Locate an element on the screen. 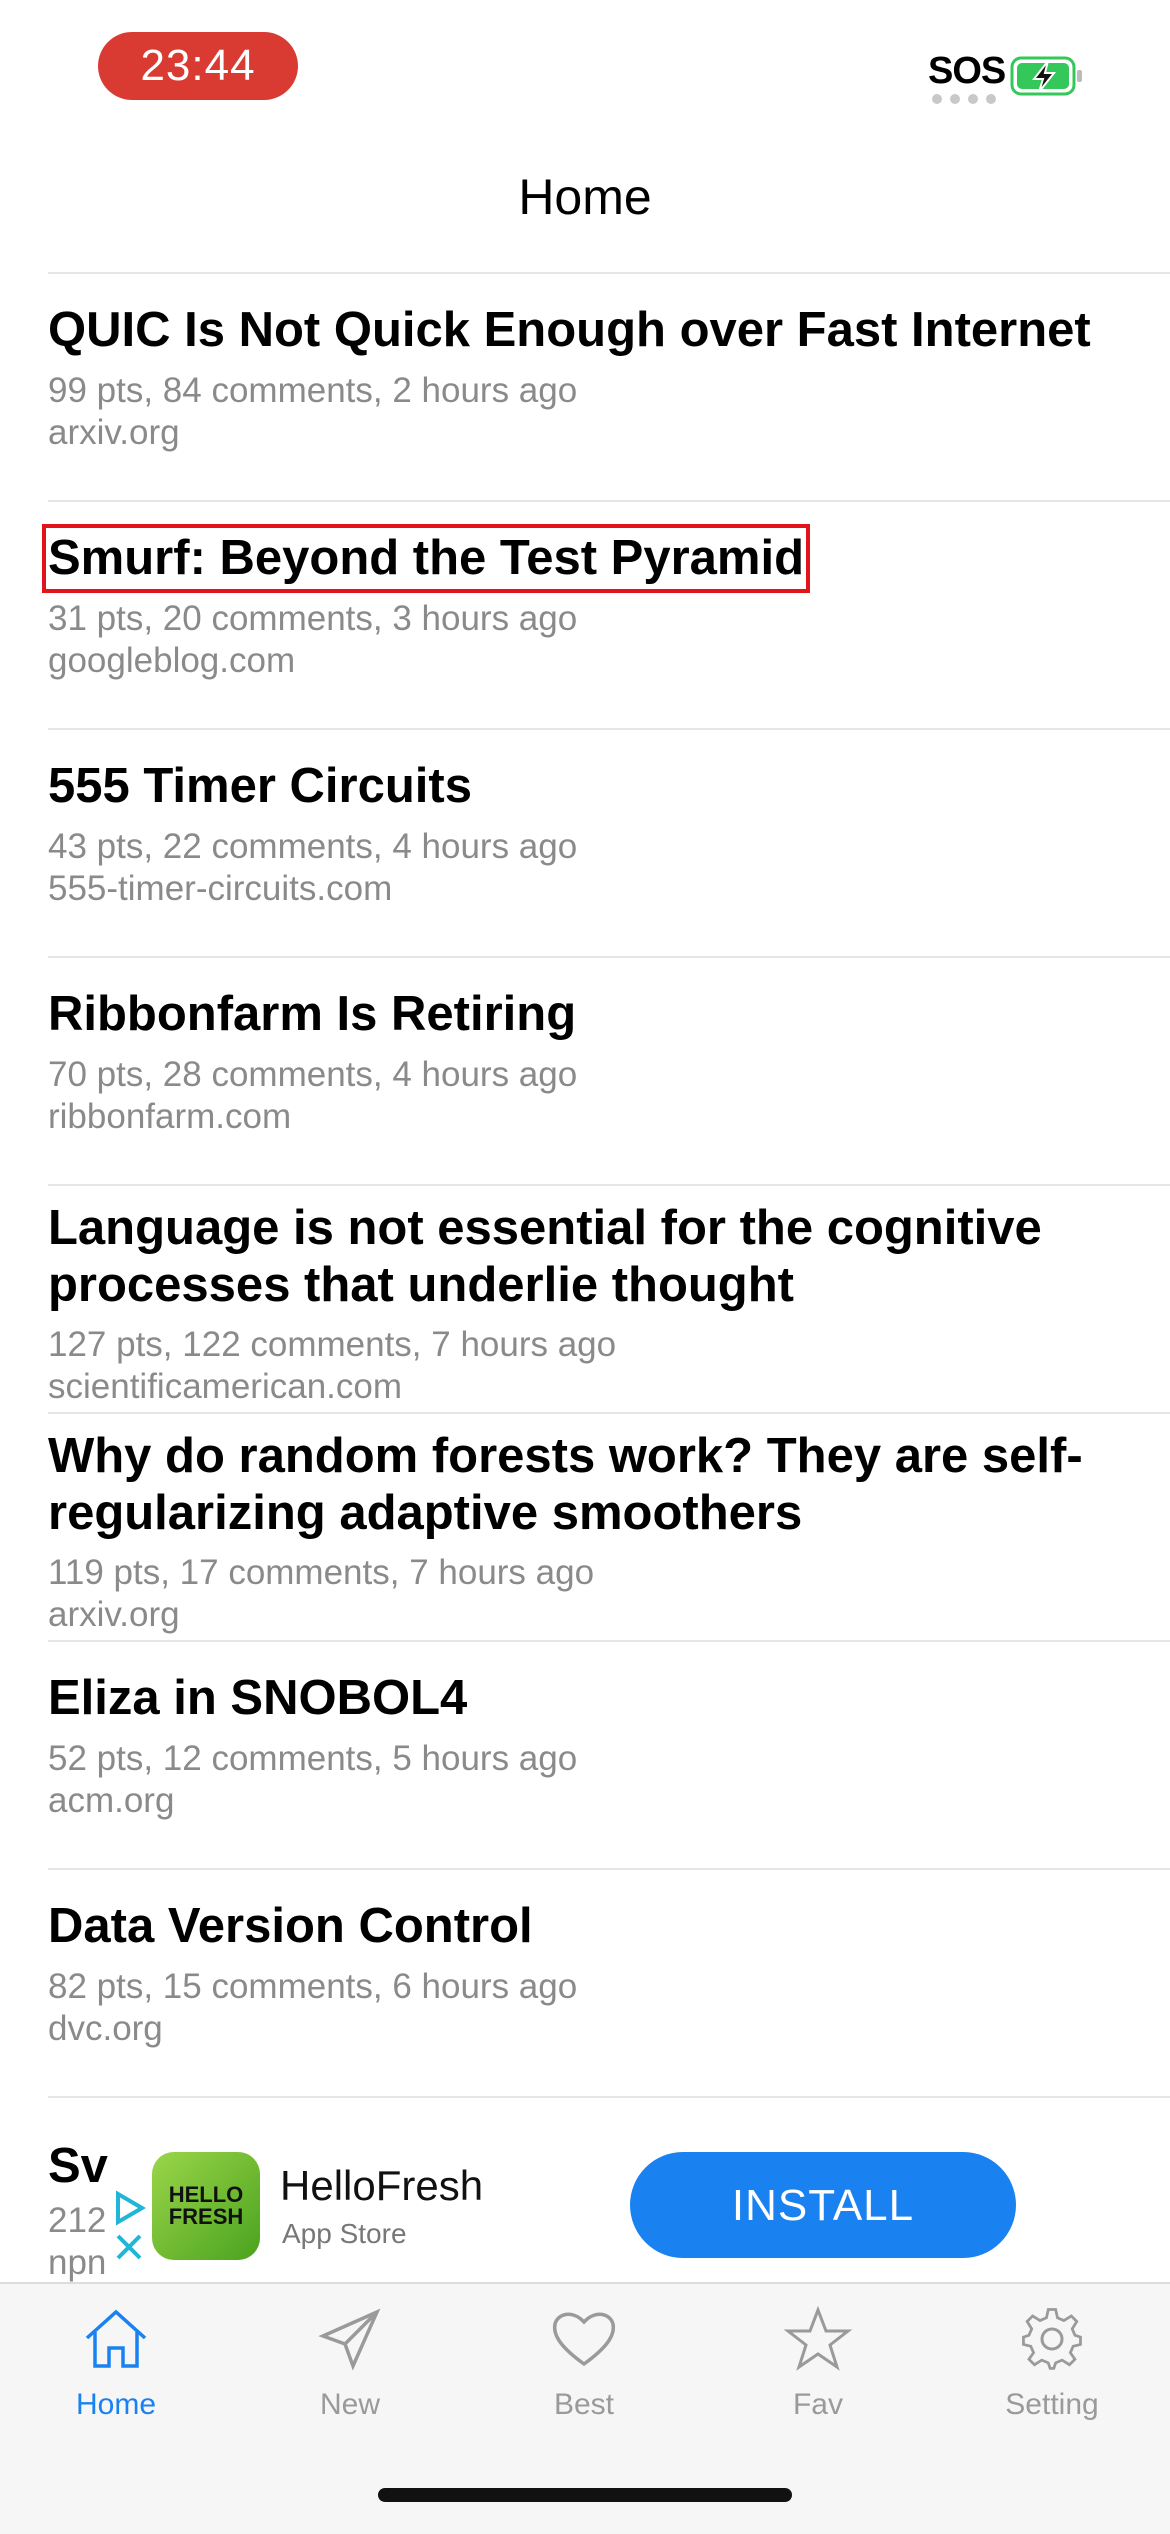  house-icon is located at coordinates (116, 2338).